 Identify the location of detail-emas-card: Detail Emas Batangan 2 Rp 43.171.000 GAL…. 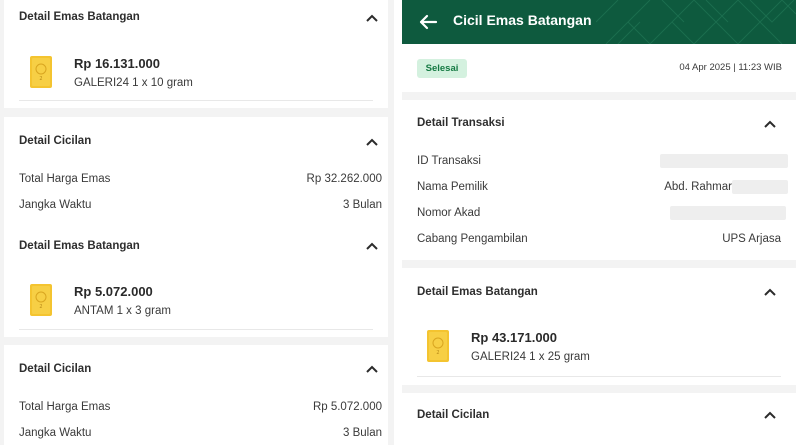
(599, 326).